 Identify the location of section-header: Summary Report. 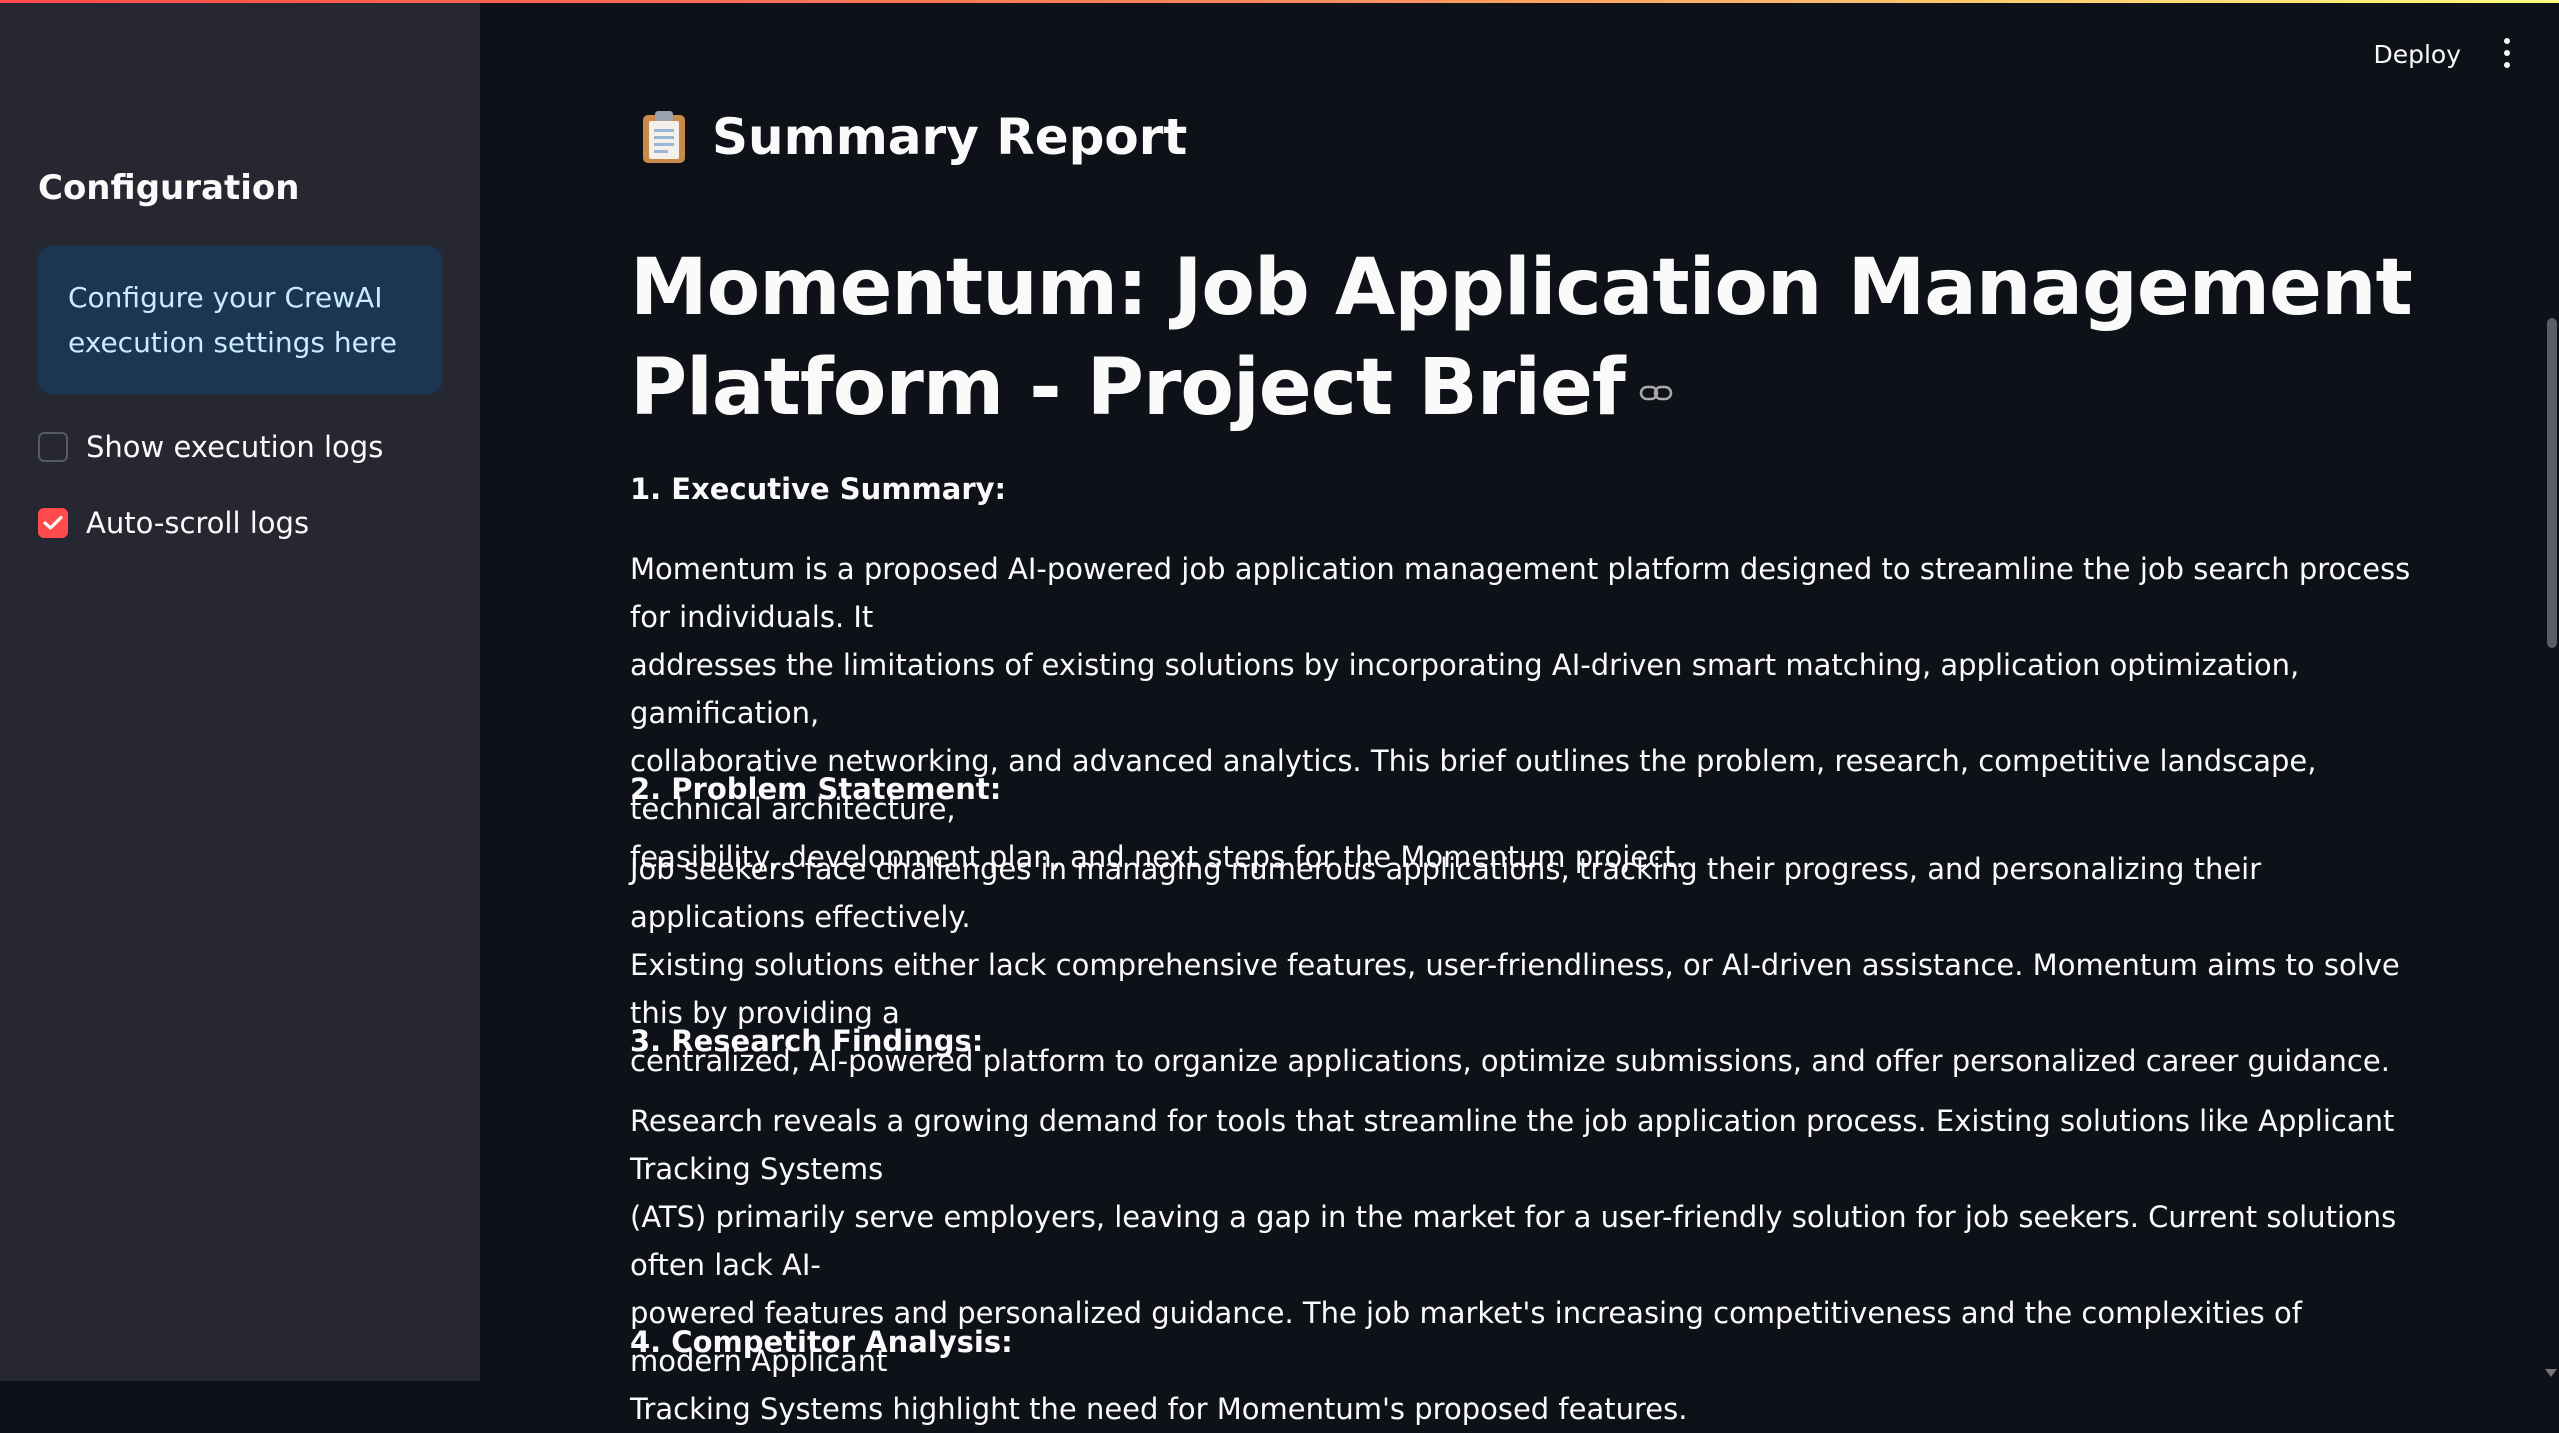
(913, 137).